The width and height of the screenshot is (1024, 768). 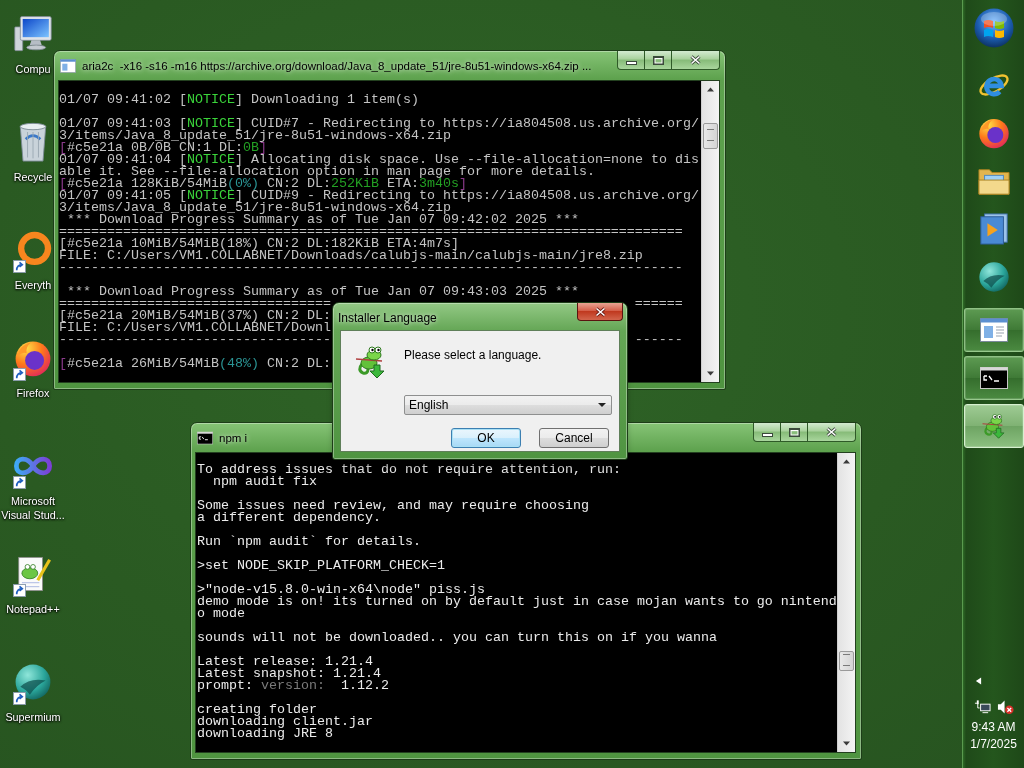 What do you see at coordinates (195, 304) in the screenshot?
I see `console-line: ==================================` at bounding box center [195, 304].